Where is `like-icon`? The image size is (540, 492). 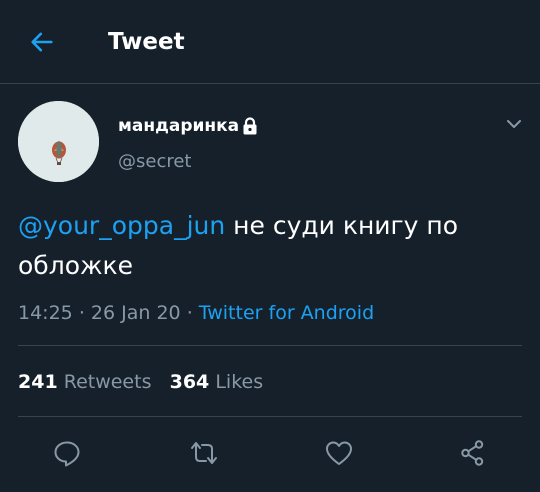 like-icon is located at coordinates (339, 453).